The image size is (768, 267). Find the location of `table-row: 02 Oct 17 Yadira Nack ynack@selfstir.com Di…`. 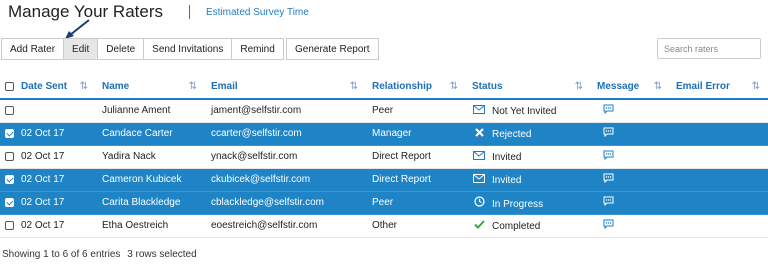

table-row: 02 Oct 17 Yadira Nack ynack@selfstir.com Di… is located at coordinates (384, 157).